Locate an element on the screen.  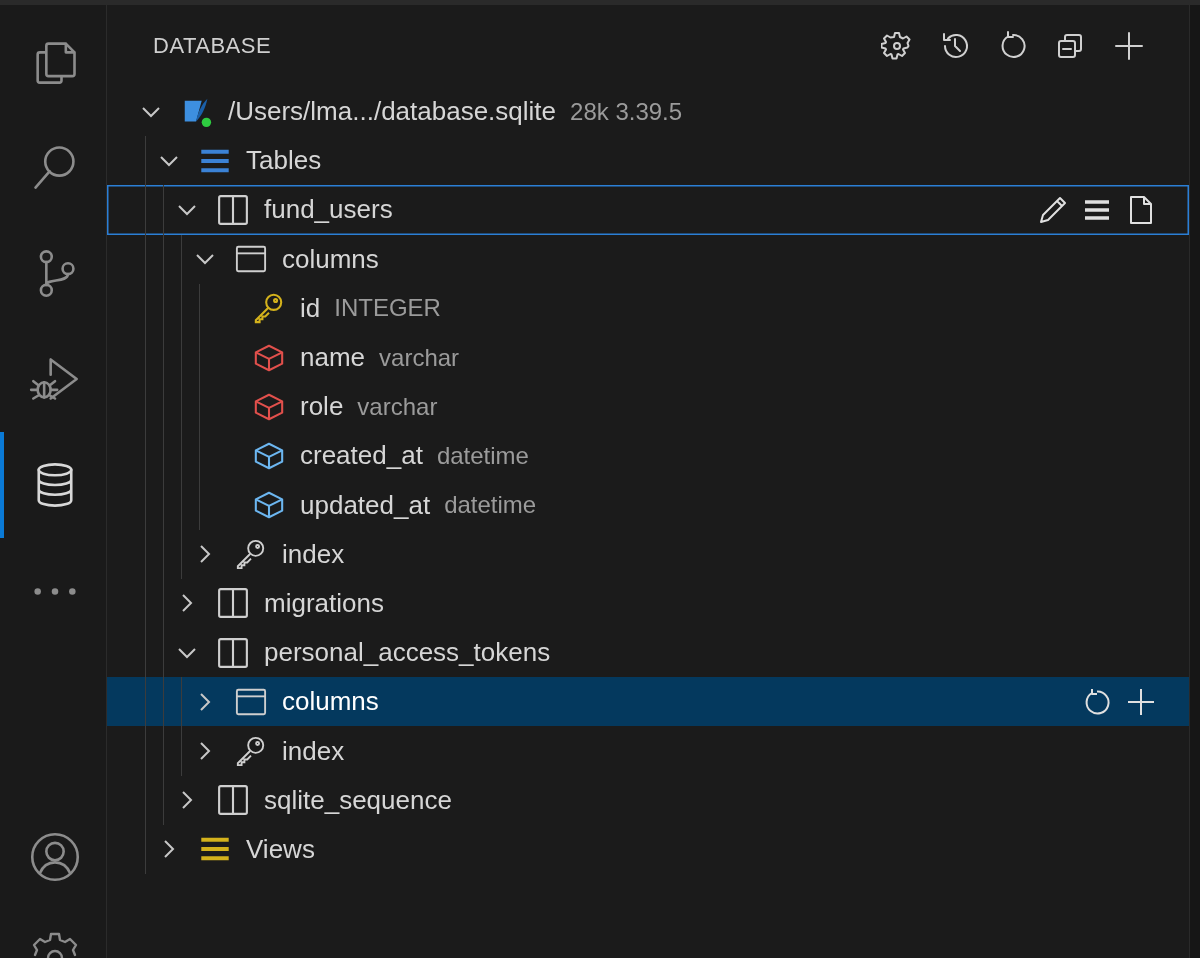
tree-item: updated_at datetime is located at coordinates (648, 505).